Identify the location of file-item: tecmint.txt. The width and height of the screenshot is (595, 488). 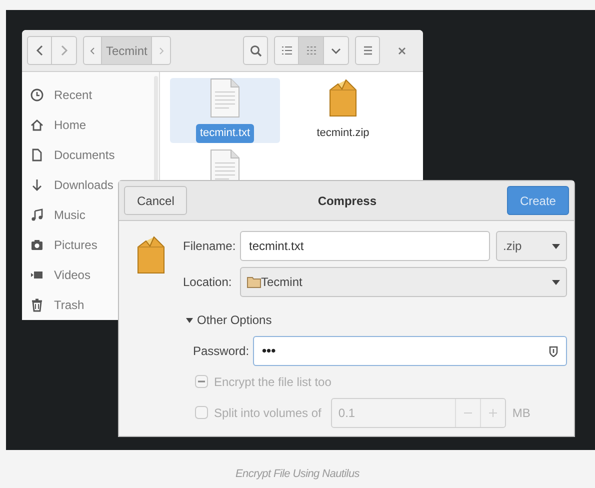
(225, 110).